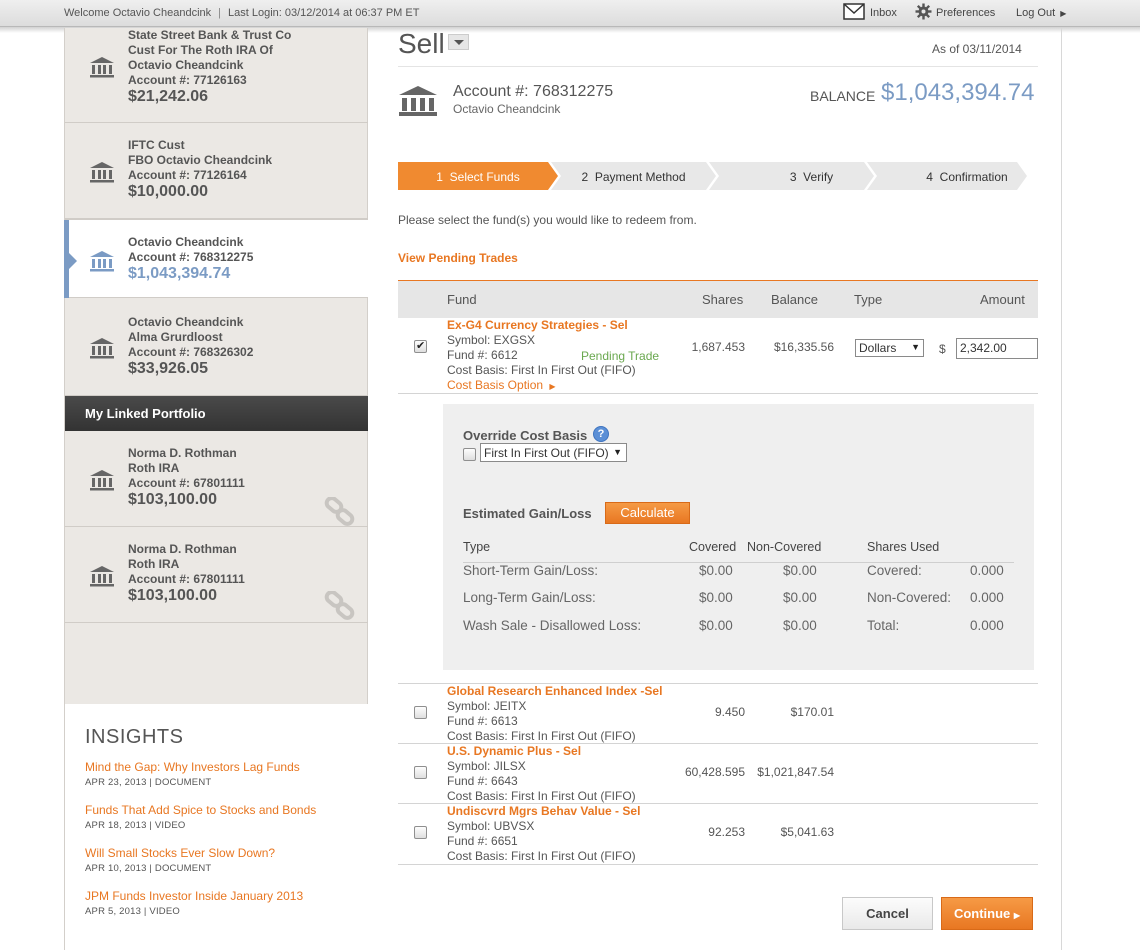 The height and width of the screenshot is (950, 1140). I want to click on cost-basis-method-select: First In First Out (FIFO), so click(553, 452).